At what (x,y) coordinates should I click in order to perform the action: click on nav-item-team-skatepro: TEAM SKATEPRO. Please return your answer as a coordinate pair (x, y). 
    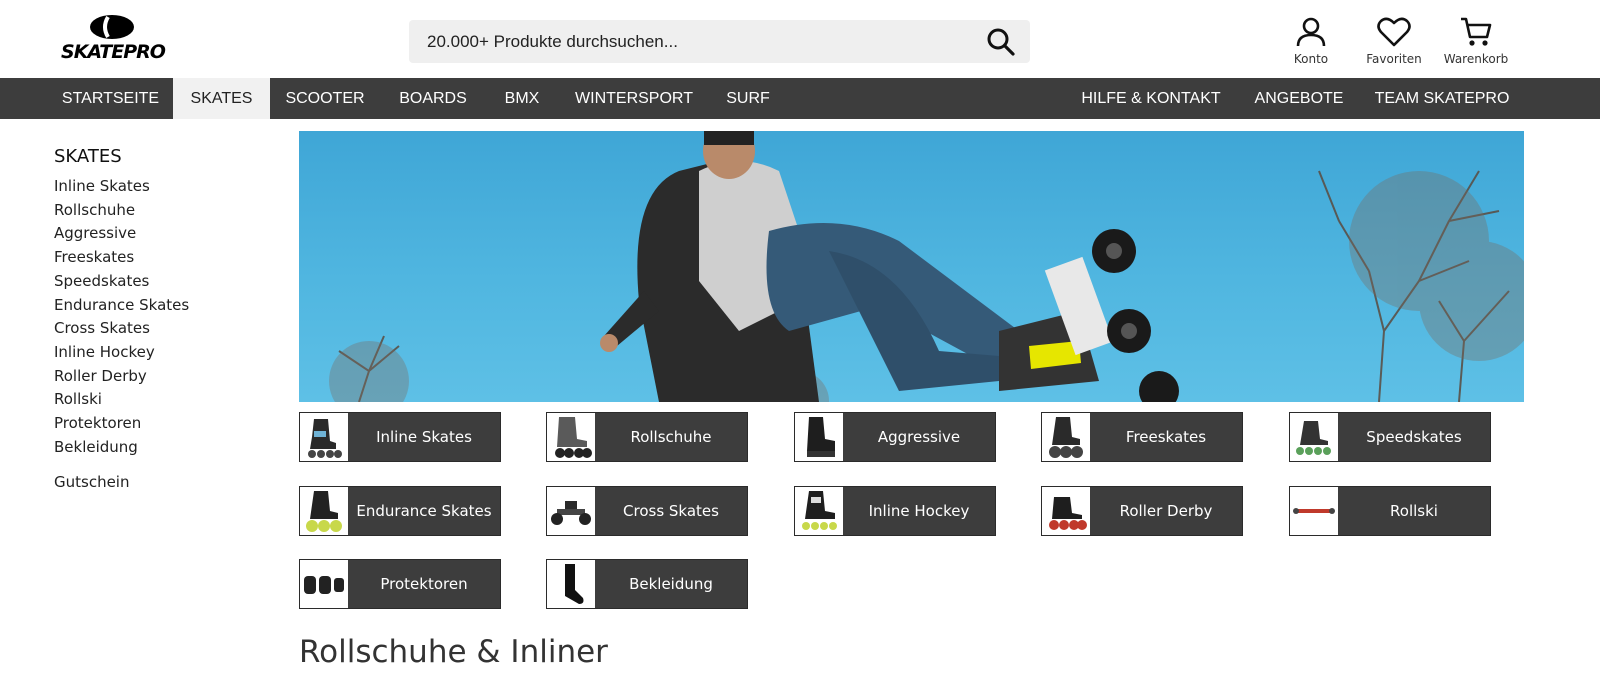
    Looking at the image, I should click on (1442, 98).